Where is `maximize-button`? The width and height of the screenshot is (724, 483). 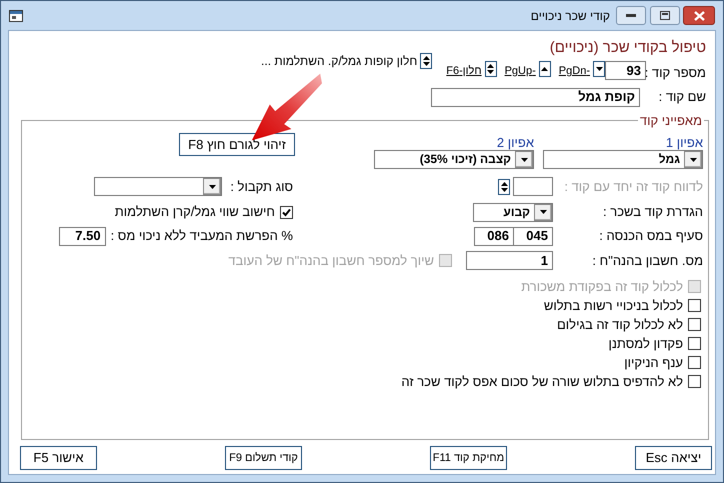
maximize-button is located at coordinates (665, 15).